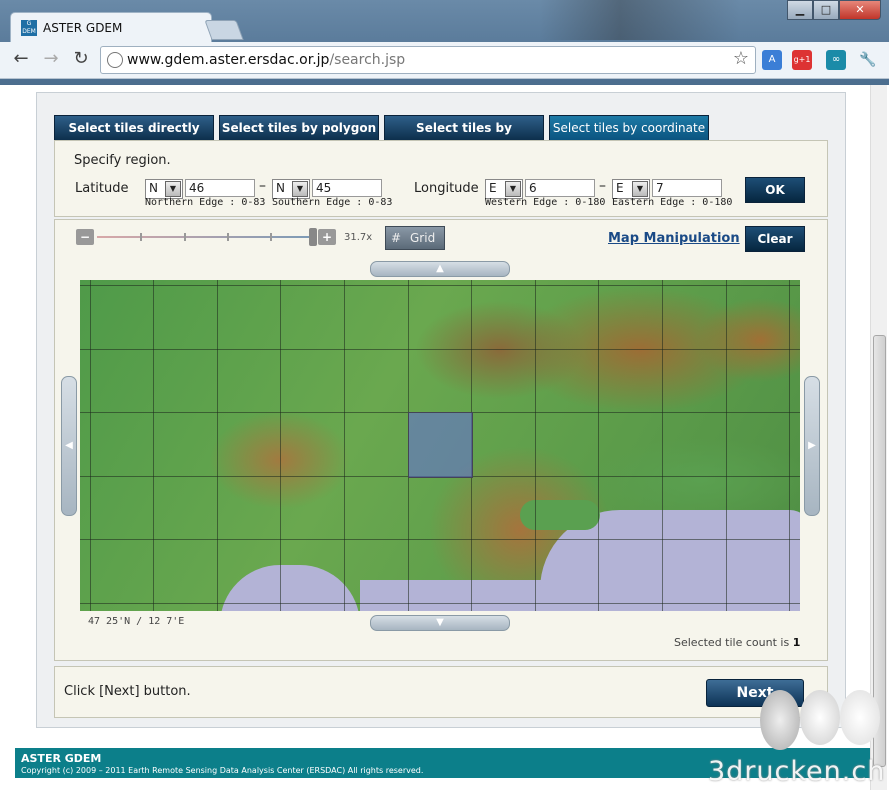 Image resolution: width=889 pixels, height=793 pixels. I want to click on coast-strip, so click(560, 515).